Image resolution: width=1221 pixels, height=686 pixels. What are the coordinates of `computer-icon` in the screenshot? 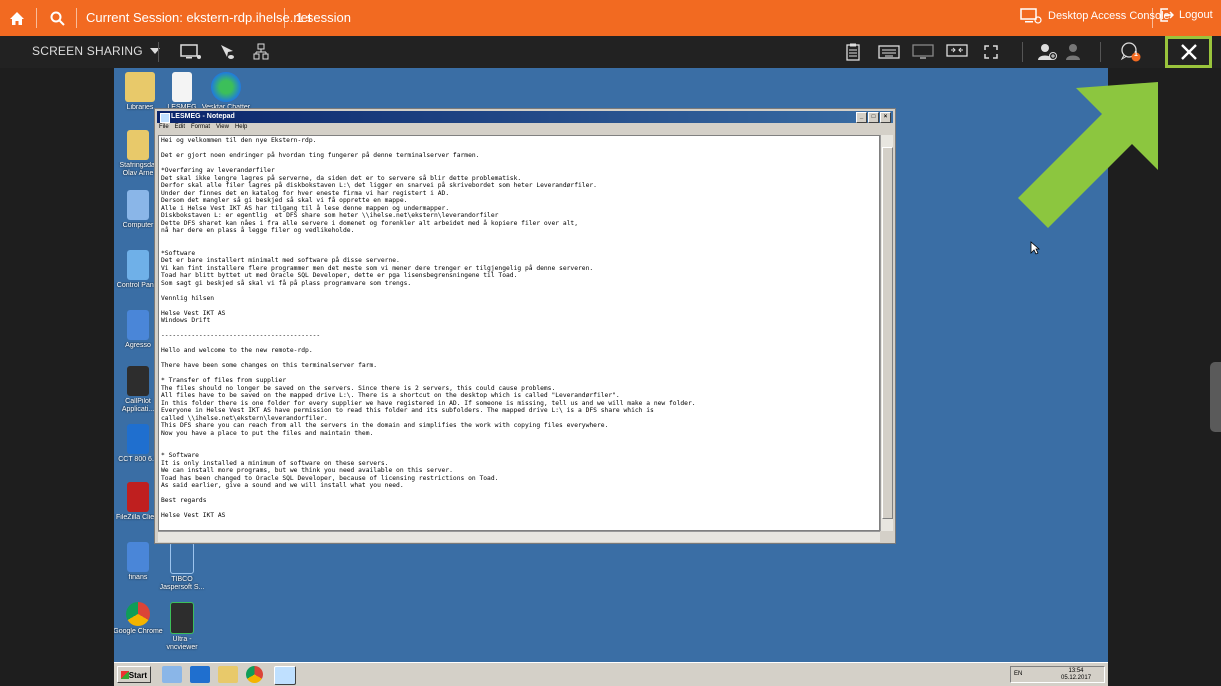 It's located at (138, 205).